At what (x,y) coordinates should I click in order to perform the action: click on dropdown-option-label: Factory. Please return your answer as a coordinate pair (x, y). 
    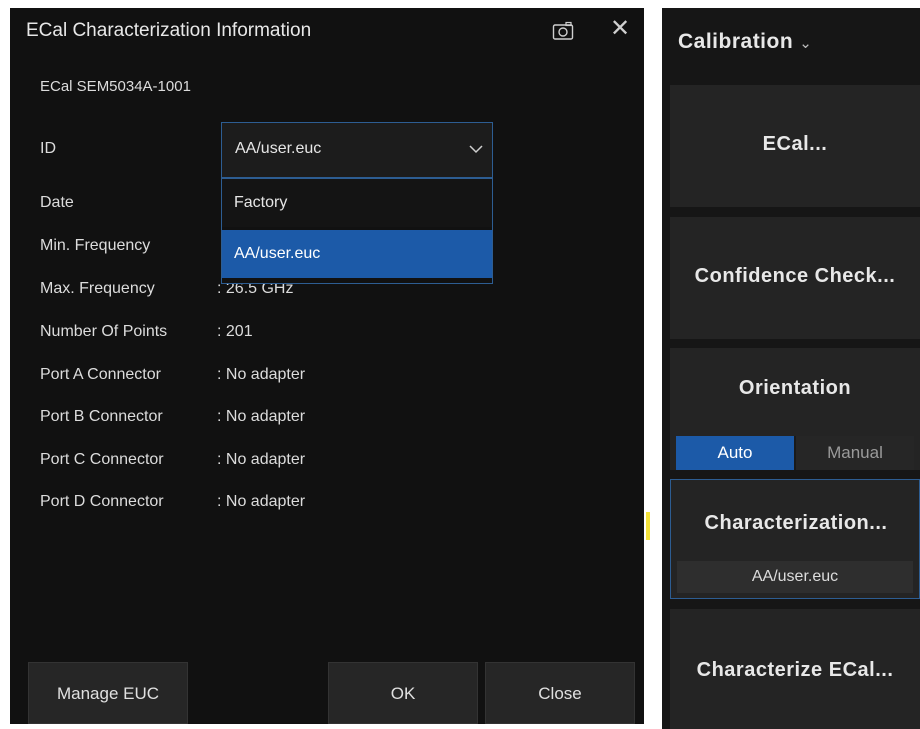
    Looking at the image, I should click on (261, 202).